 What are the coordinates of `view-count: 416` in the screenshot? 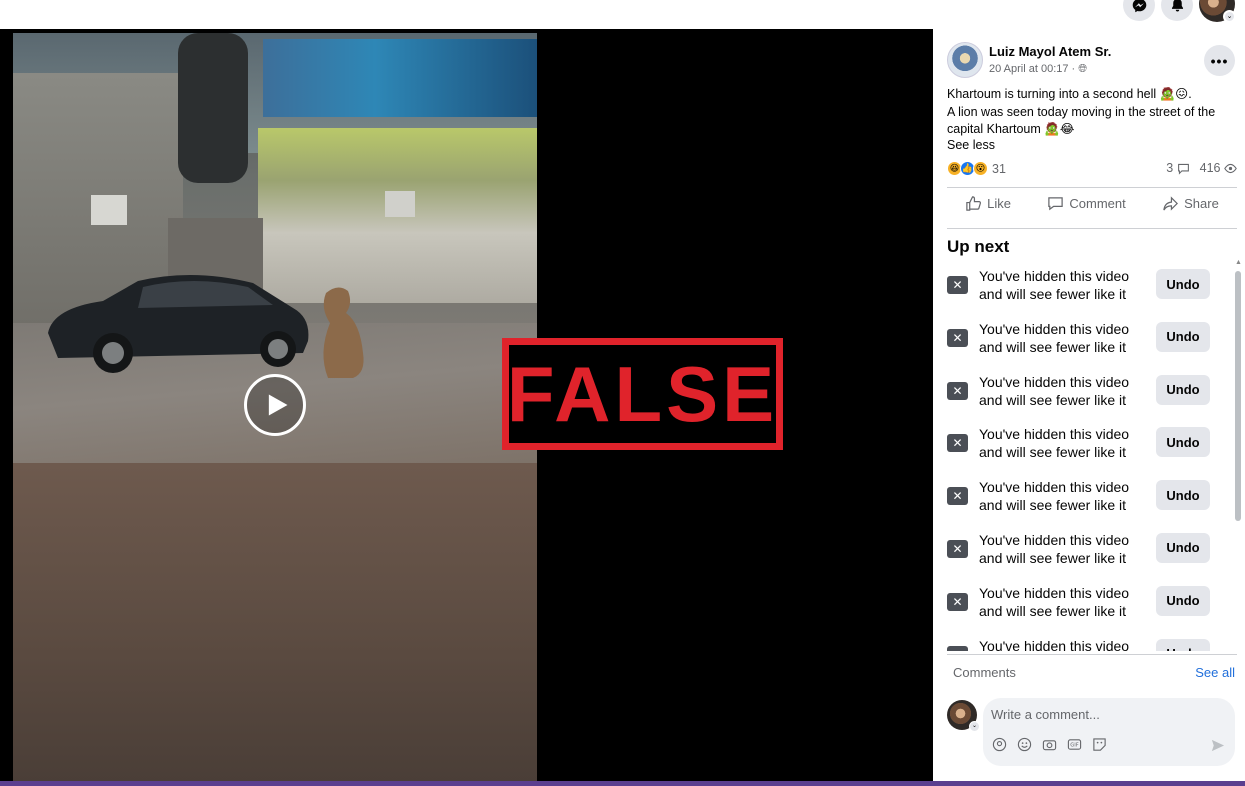 It's located at (1210, 168).